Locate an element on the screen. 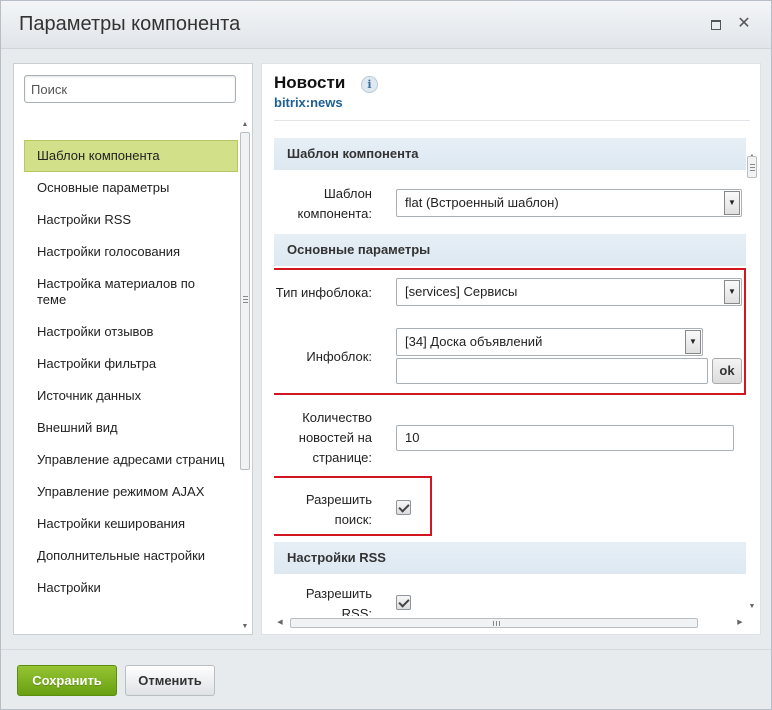  news-count-input: 10 is located at coordinates (565, 438).